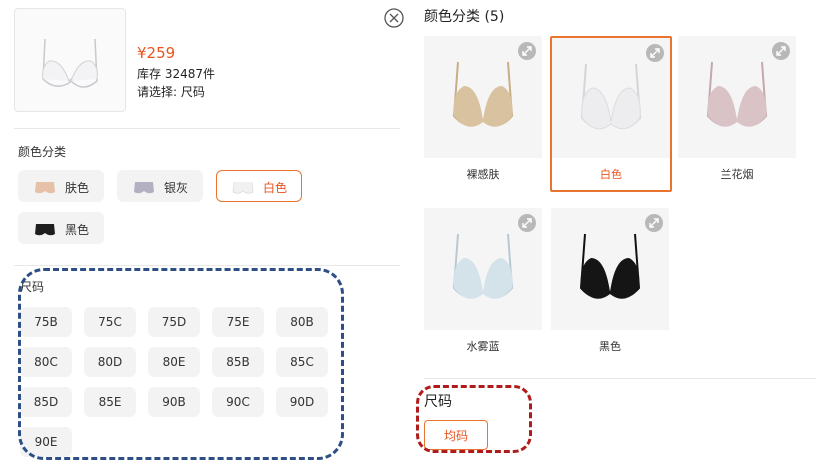  What do you see at coordinates (77, 188) in the screenshot?
I see `color-option-label: 肤色` at bounding box center [77, 188].